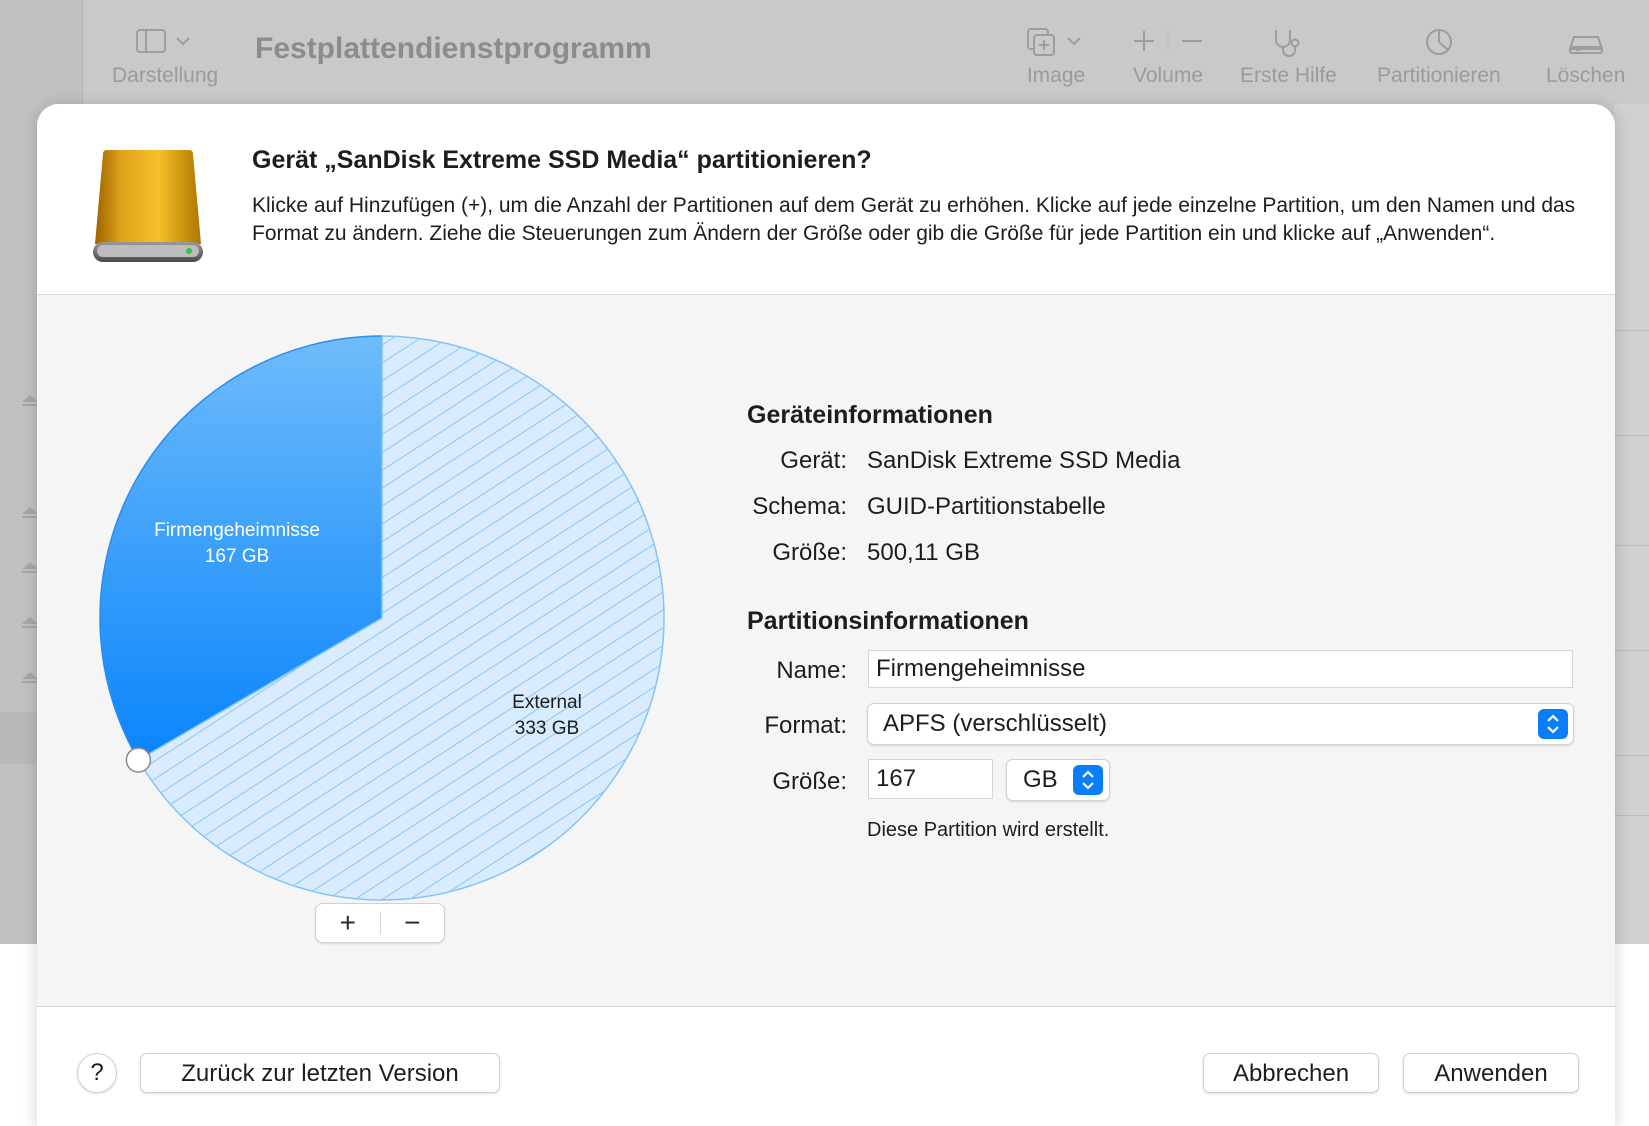  What do you see at coordinates (1491, 1073) in the screenshot?
I see `apply-button: Anwenden` at bounding box center [1491, 1073].